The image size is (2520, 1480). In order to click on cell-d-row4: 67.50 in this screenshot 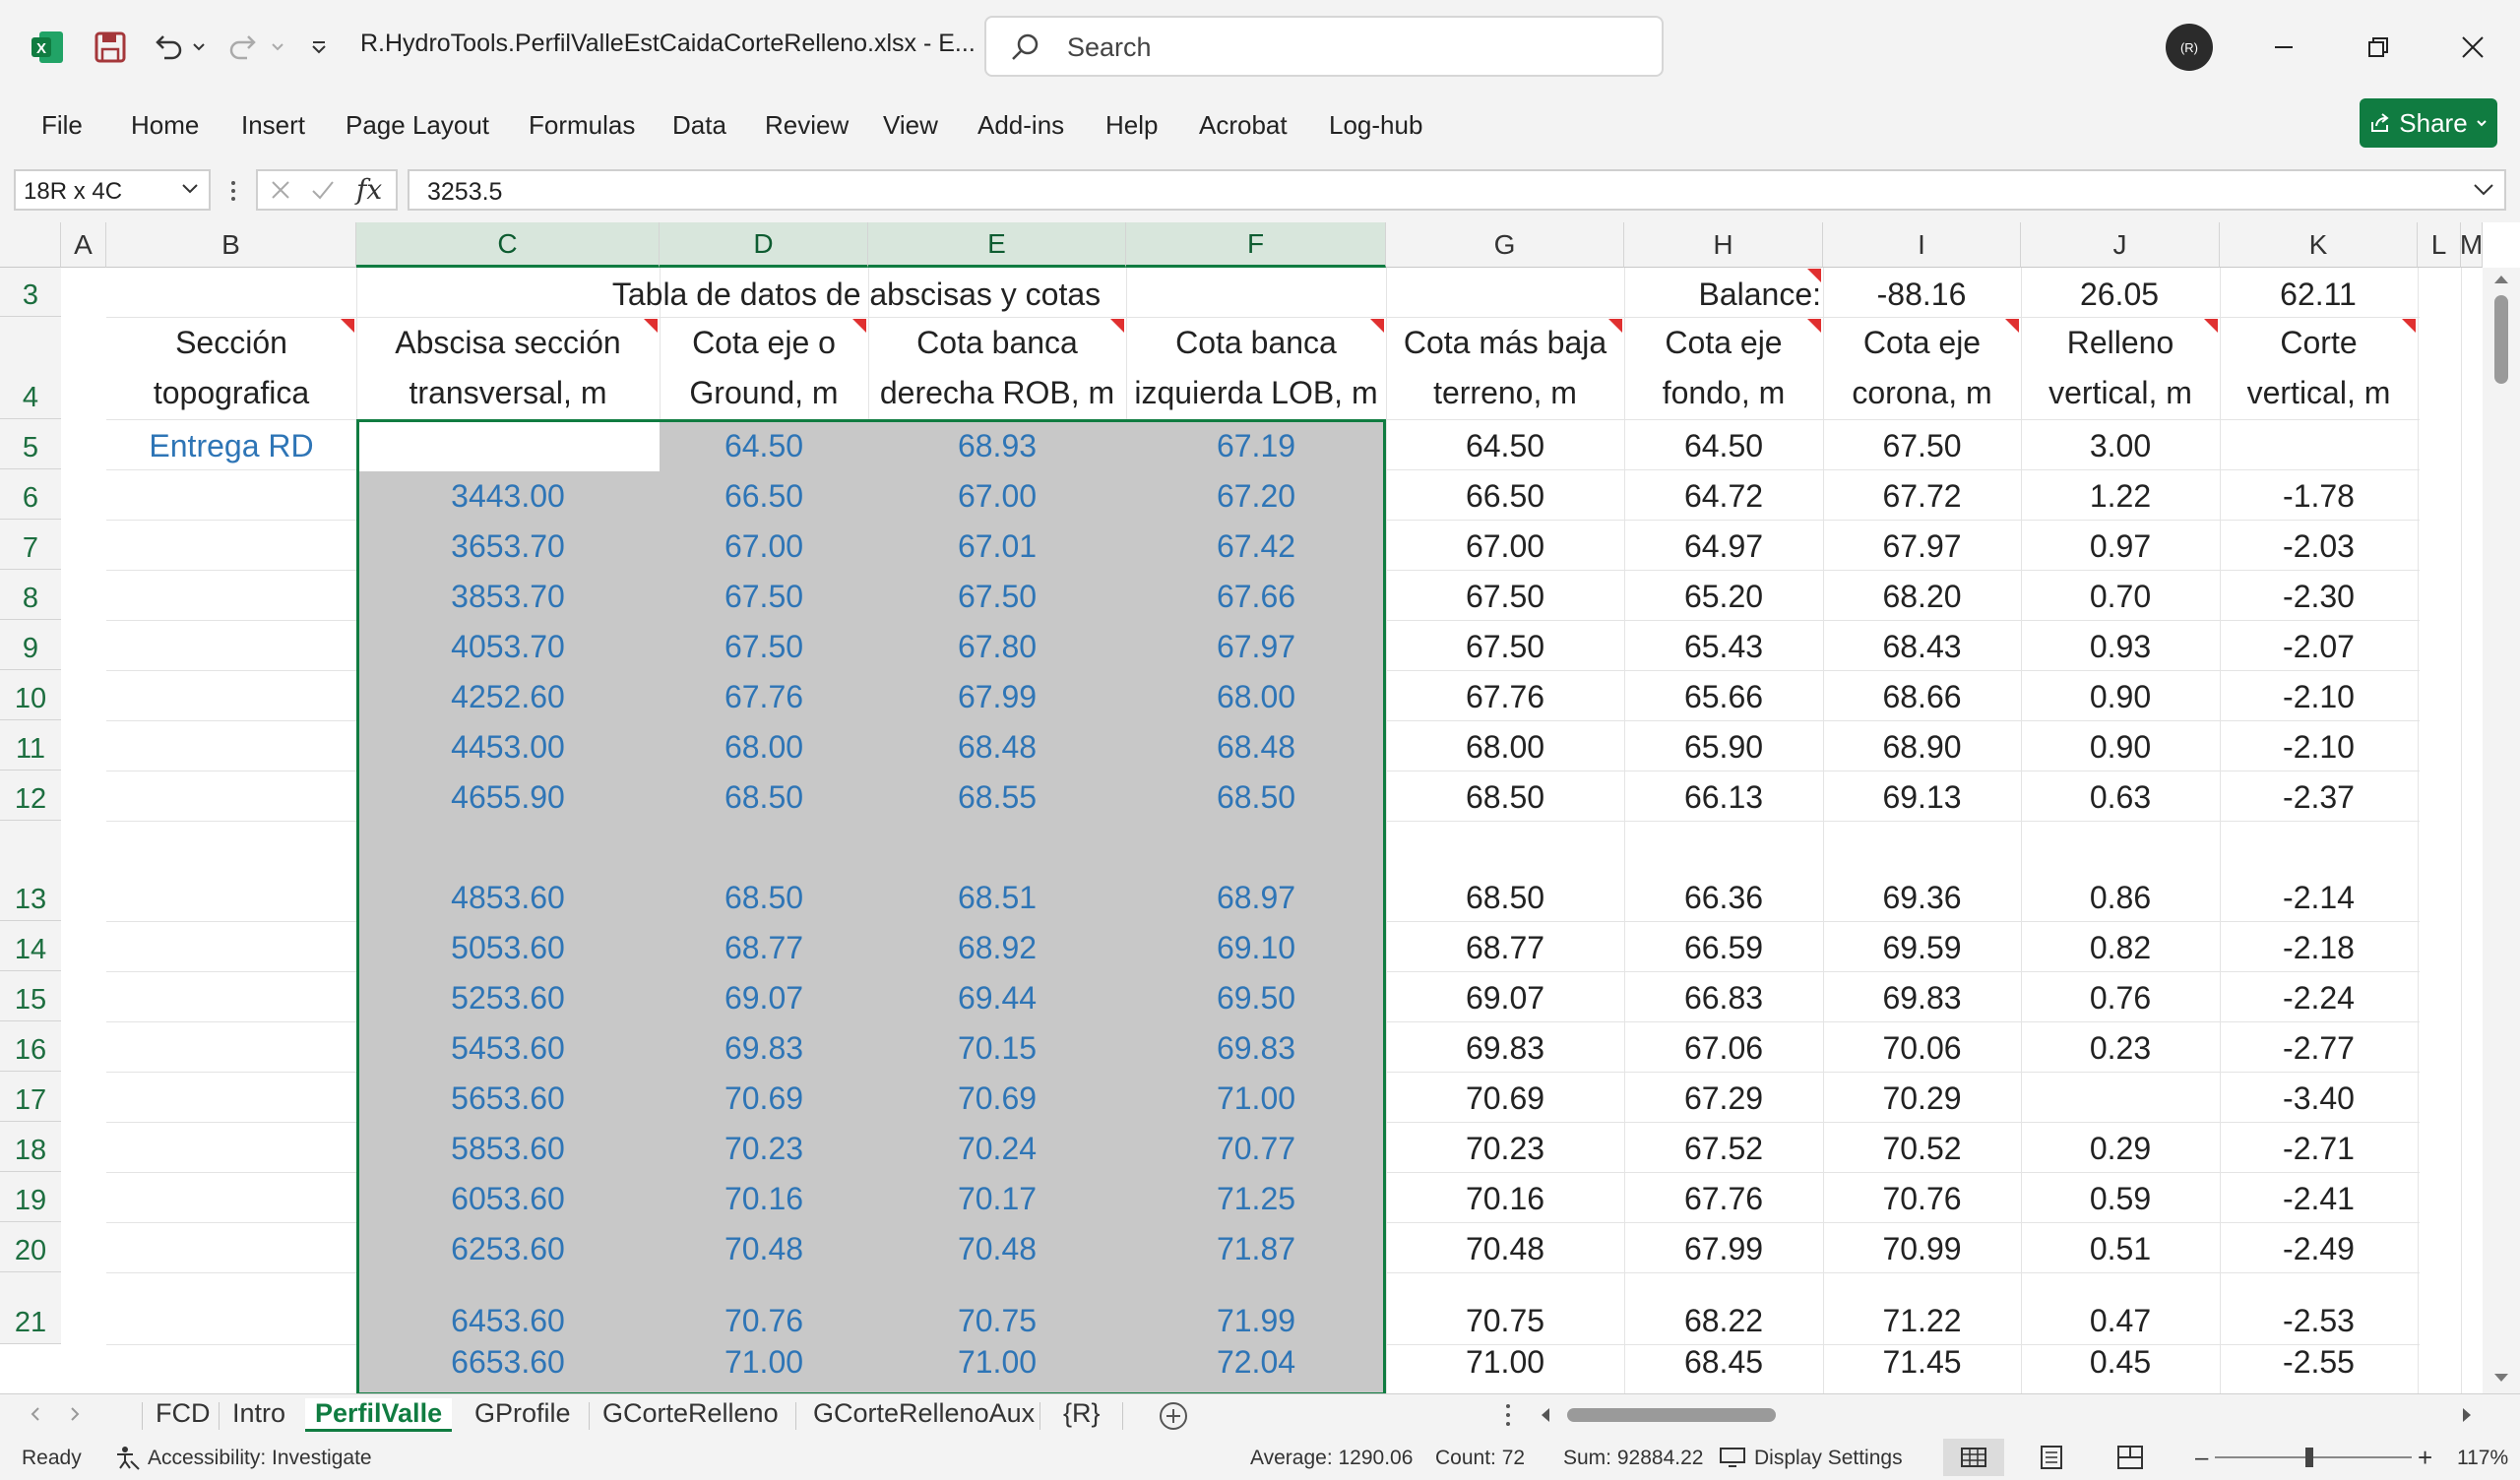, I will do `click(764, 645)`.